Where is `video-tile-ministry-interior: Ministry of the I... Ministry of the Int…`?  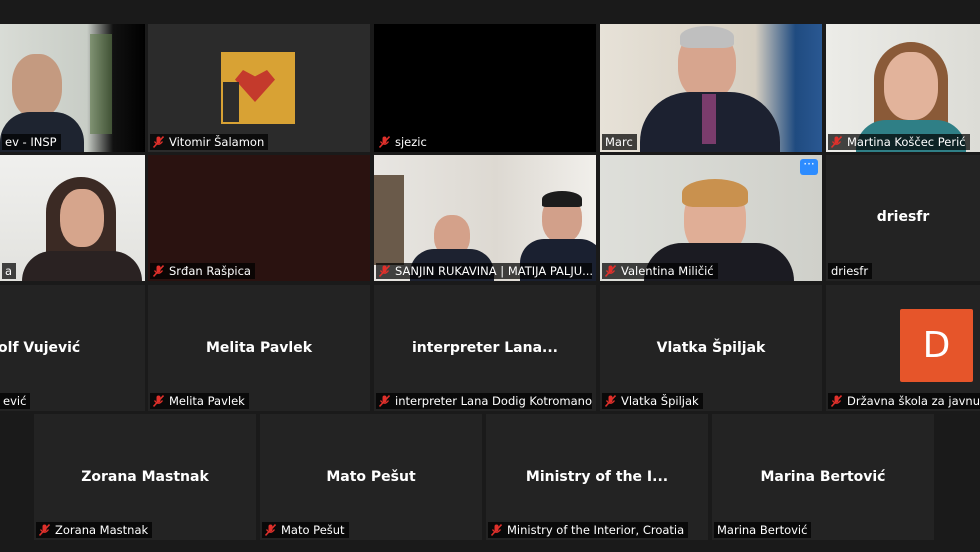 video-tile-ministry-interior: Ministry of the I... Ministry of the Int… is located at coordinates (597, 477).